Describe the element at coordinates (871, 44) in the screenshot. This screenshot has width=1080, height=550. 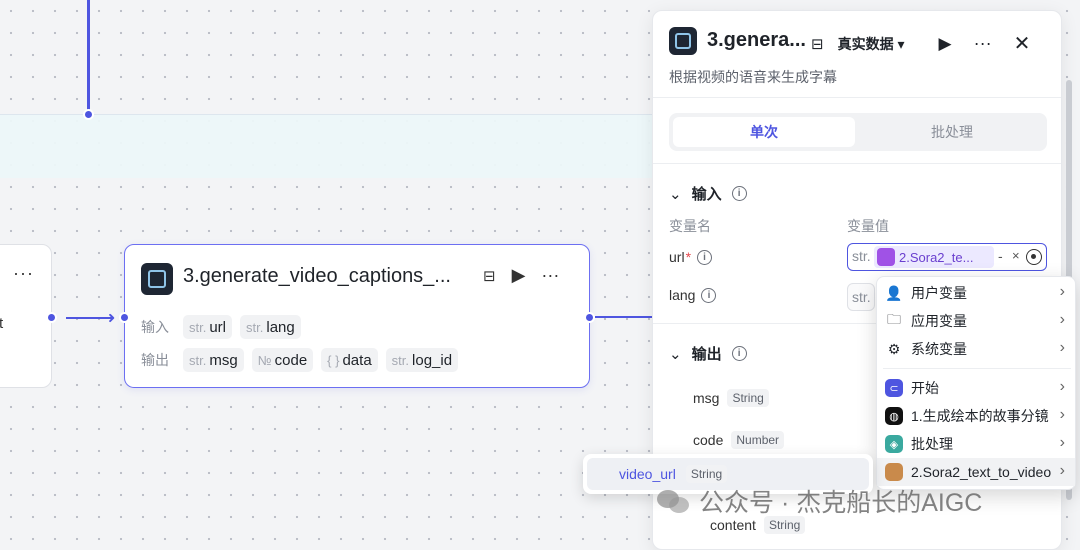
I see `data-mode-select: 真实数据 ▾` at that location.